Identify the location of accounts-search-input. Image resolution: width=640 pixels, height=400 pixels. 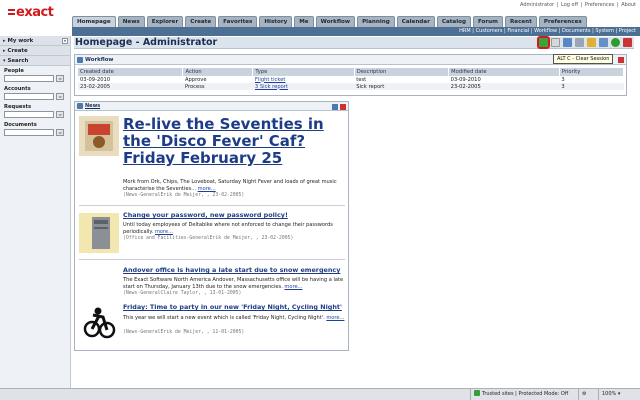
(29, 96).